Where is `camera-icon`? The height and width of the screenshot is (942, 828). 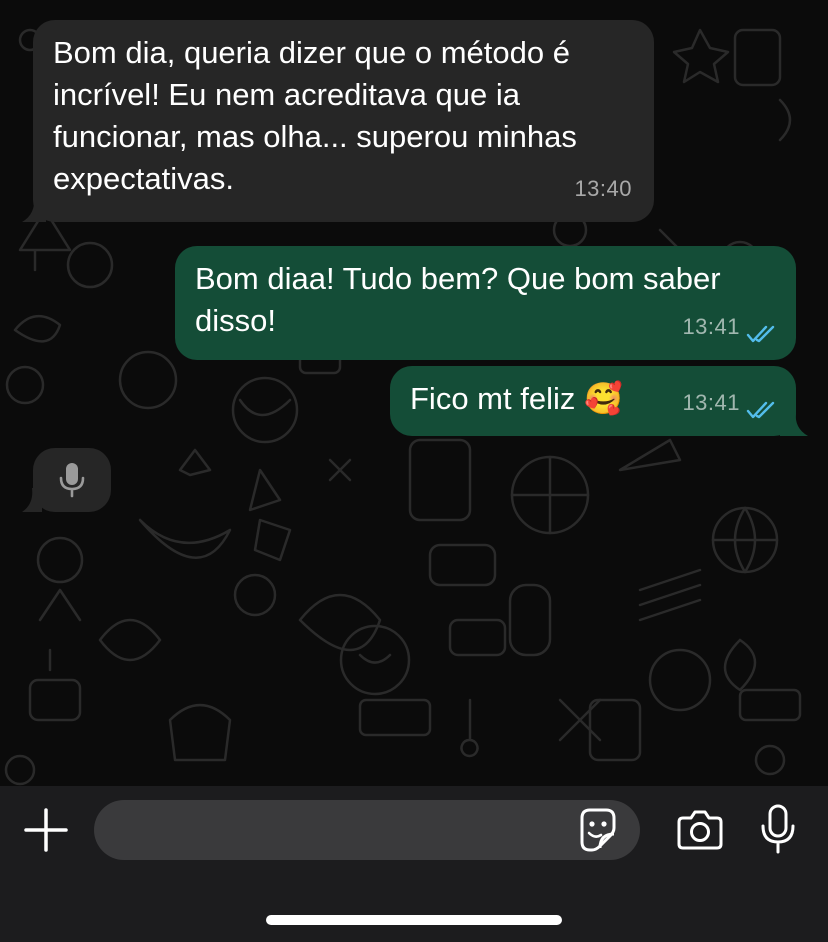 camera-icon is located at coordinates (700, 830).